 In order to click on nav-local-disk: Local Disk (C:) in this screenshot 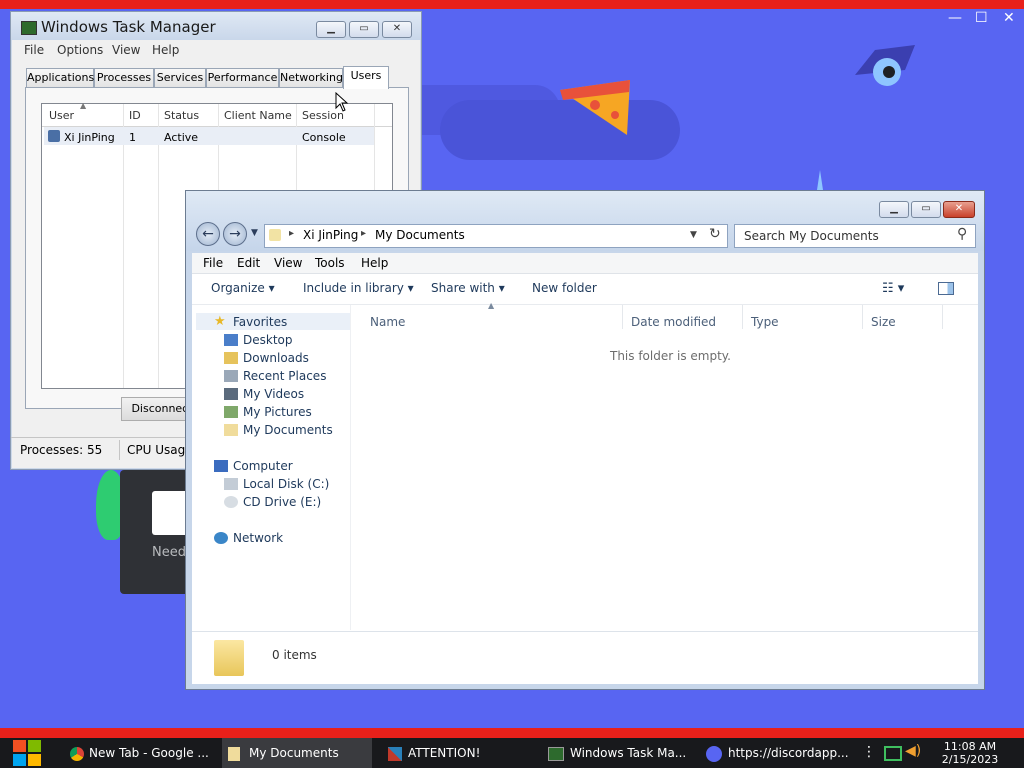, I will do `click(286, 484)`.